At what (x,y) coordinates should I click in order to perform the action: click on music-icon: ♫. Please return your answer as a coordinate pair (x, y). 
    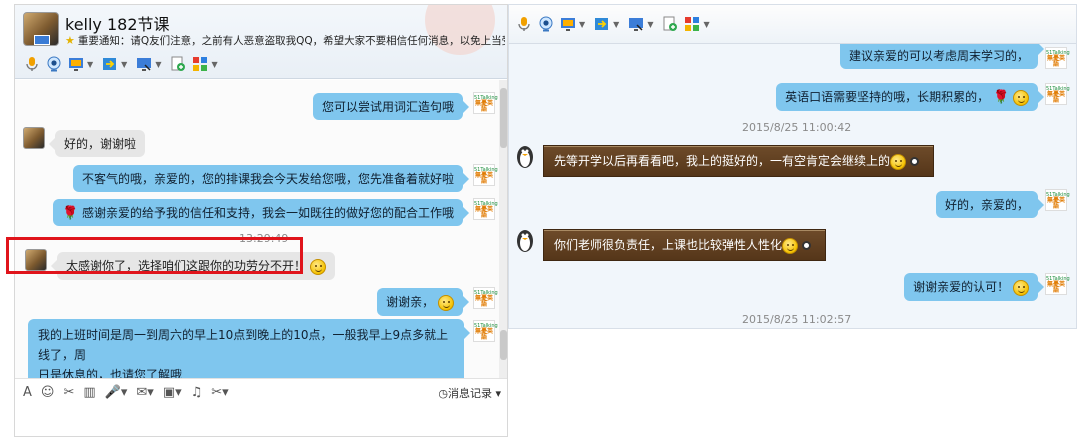
    Looking at the image, I should click on (197, 392).